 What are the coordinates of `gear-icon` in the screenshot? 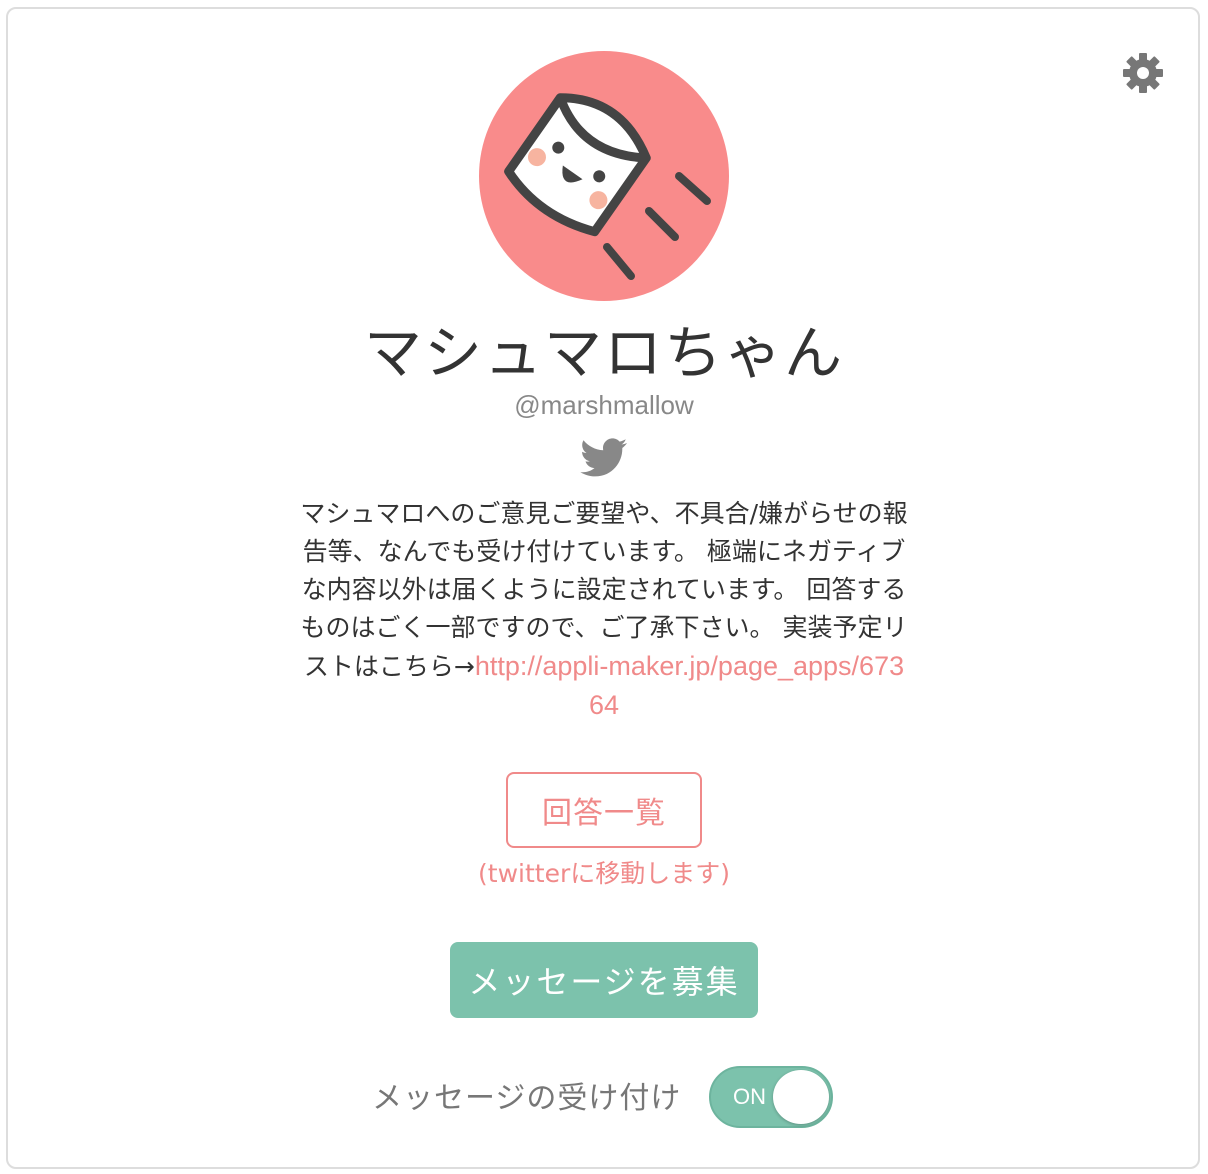 It's located at (1143, 73).